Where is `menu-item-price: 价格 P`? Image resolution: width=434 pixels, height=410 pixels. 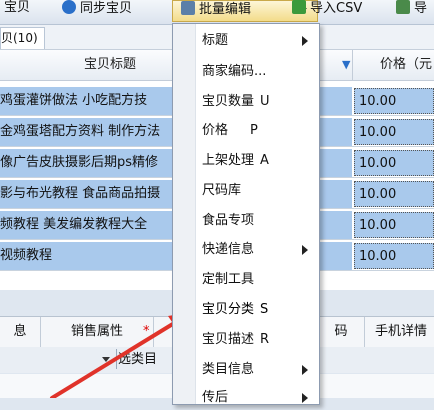
menu-item-price: 价格 P is located at coordinates (258, 131).